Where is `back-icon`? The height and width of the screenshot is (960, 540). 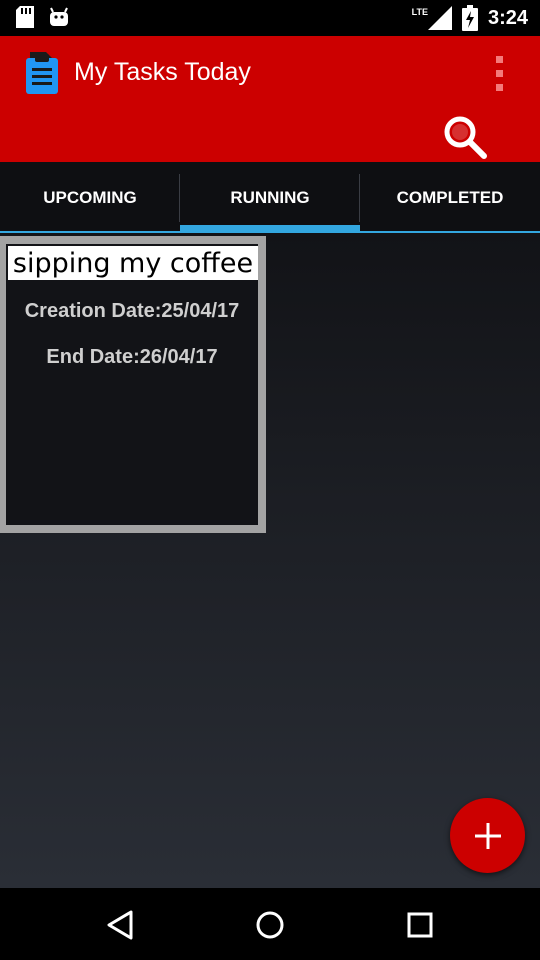
back-icon is located at coordinates (120, 925).